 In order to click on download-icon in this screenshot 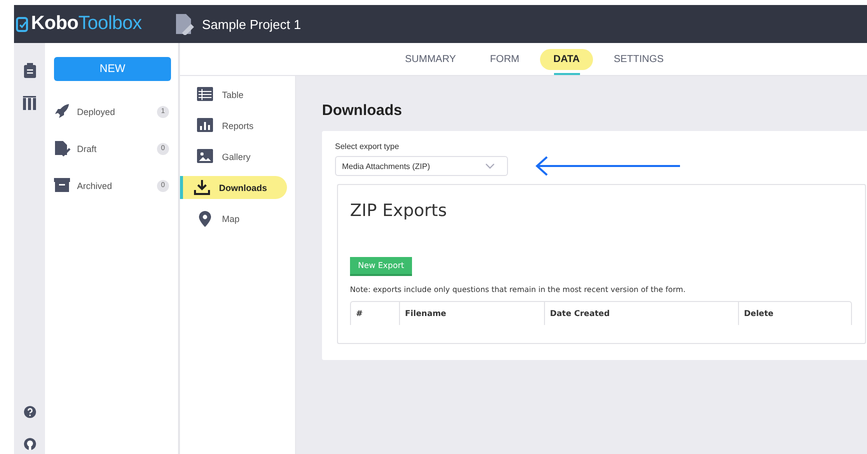, I will do `click(202, 188)`.